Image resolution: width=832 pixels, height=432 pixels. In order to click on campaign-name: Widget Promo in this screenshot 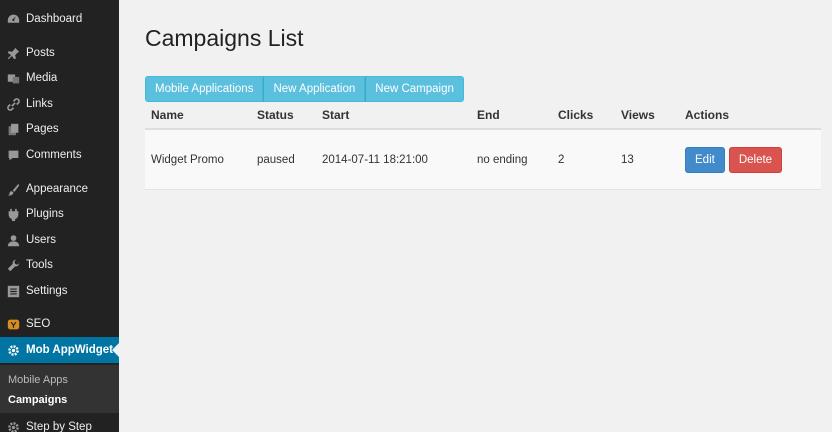, I will do `click(187, 159)`.